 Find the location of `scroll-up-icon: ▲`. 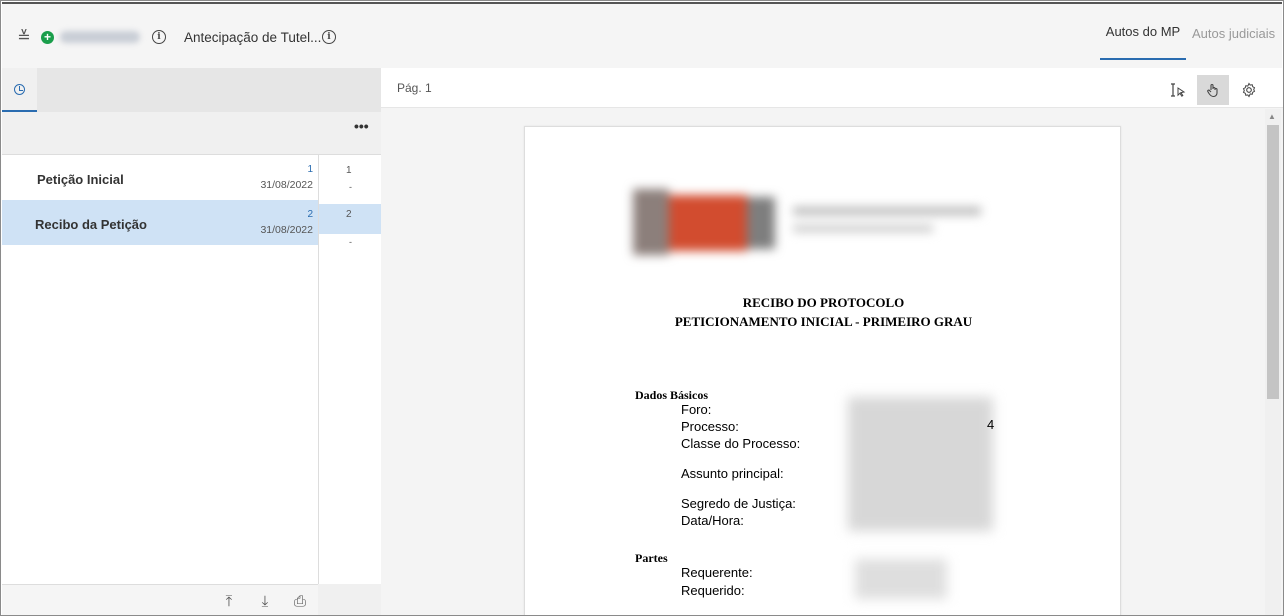

scroll-up-icon: ▲ is located at coordinates (1272, 116).